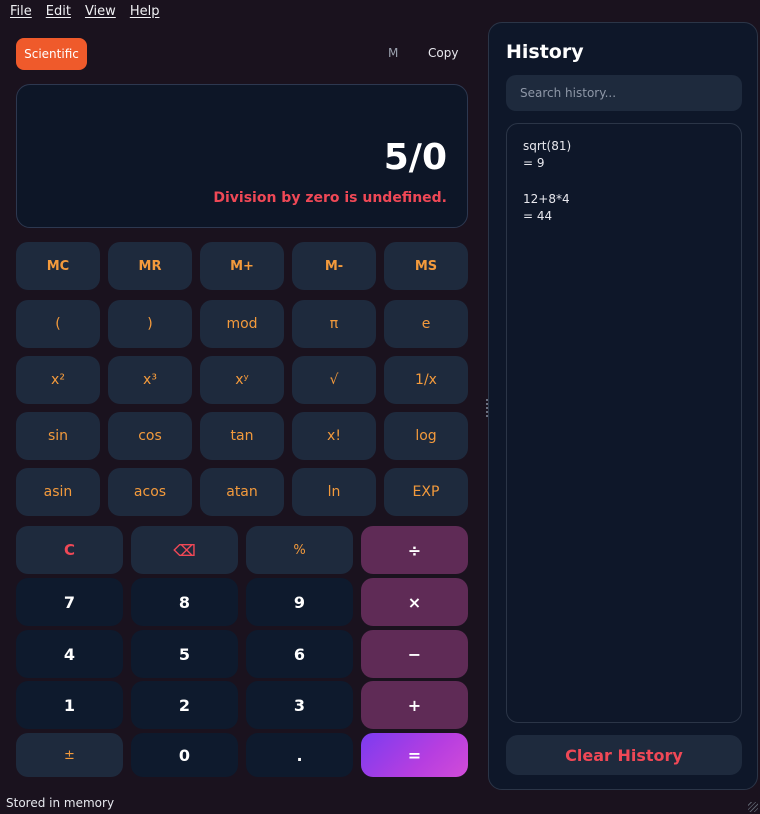  I want to click on sci-key-button: x², so click(58, 380).